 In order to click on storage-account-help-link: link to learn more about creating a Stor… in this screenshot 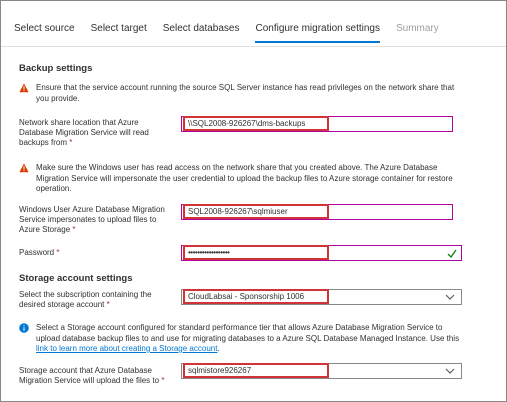, I will do `click(126, 348)`.